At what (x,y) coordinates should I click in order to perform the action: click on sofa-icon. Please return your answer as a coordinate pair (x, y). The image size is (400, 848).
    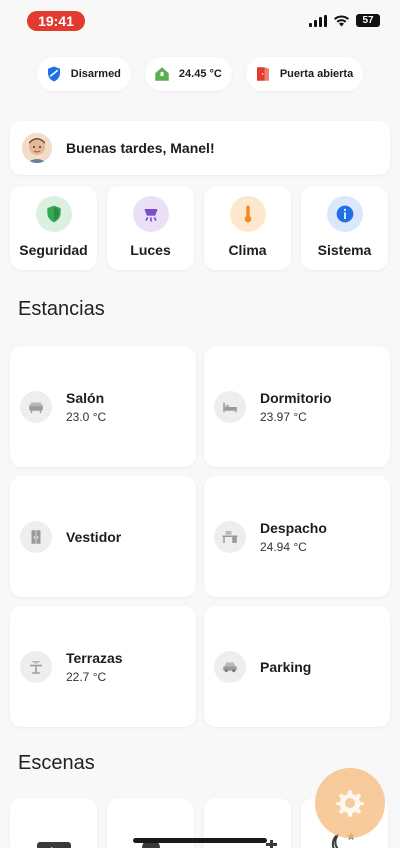
    Looking at the image, I should click on (36, 406).